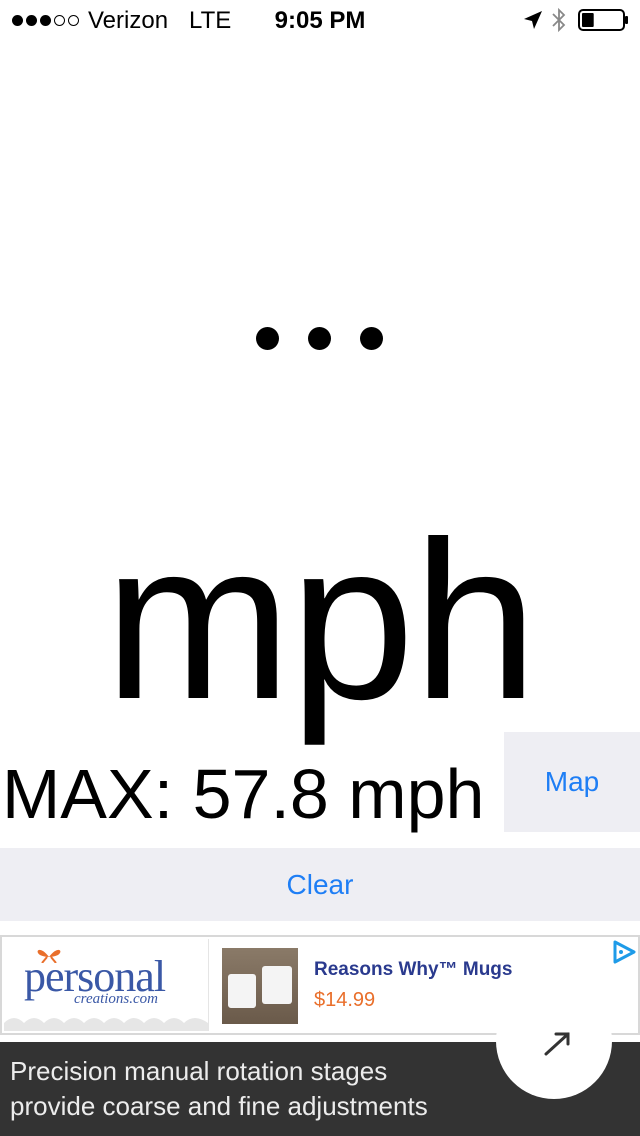 This screenshot has height=1136, width=640. I want to click on bottom-banner-line2: provide coarse and fine adjustments, so click(219, 1106).